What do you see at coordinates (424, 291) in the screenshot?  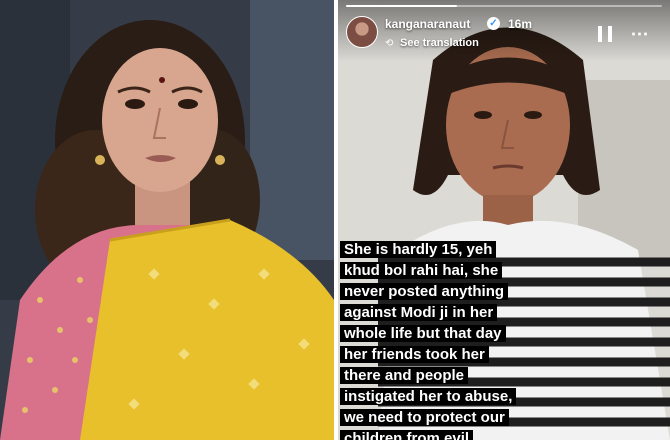 I see `caption-line-text: never posted anything` at bounding box center [424, 291].